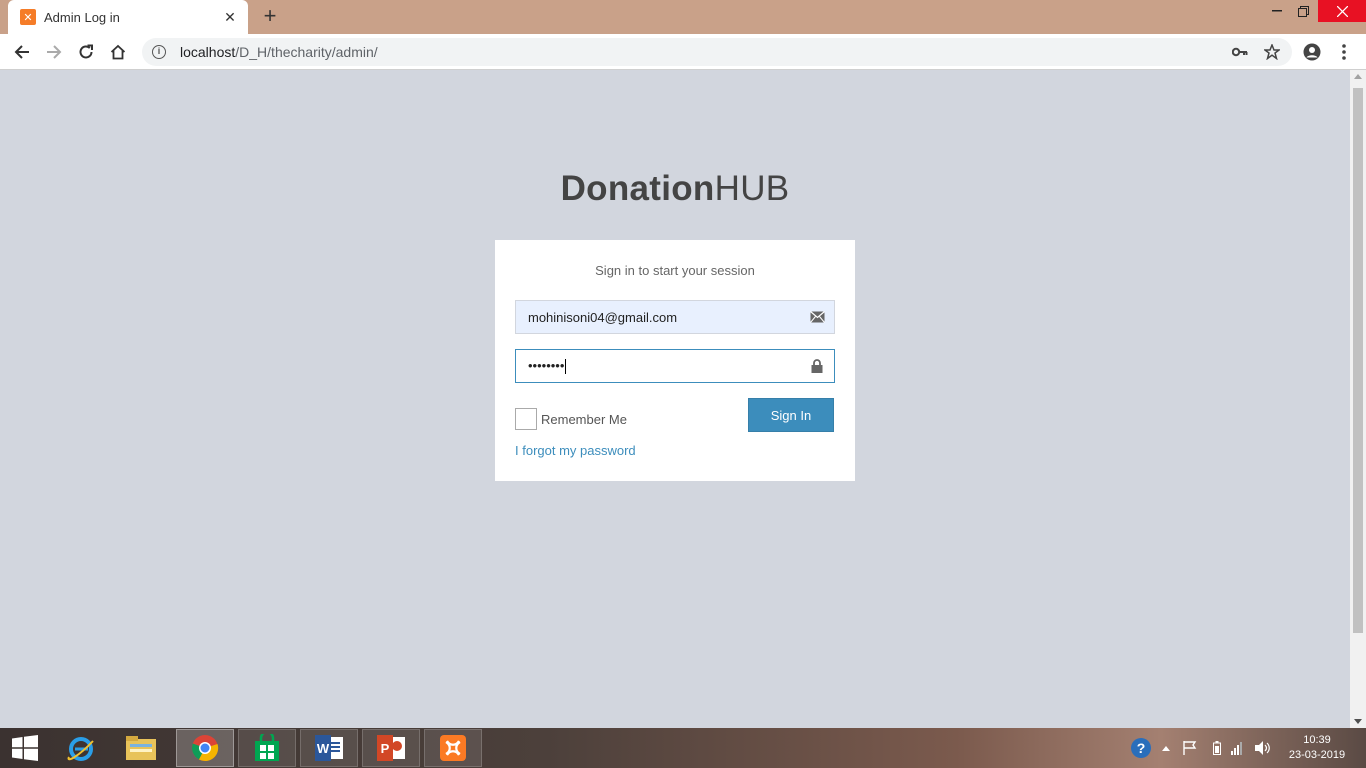 The image size is (1366, 768). I want to click on tab-title: Admin Log in, so click(82, 17).